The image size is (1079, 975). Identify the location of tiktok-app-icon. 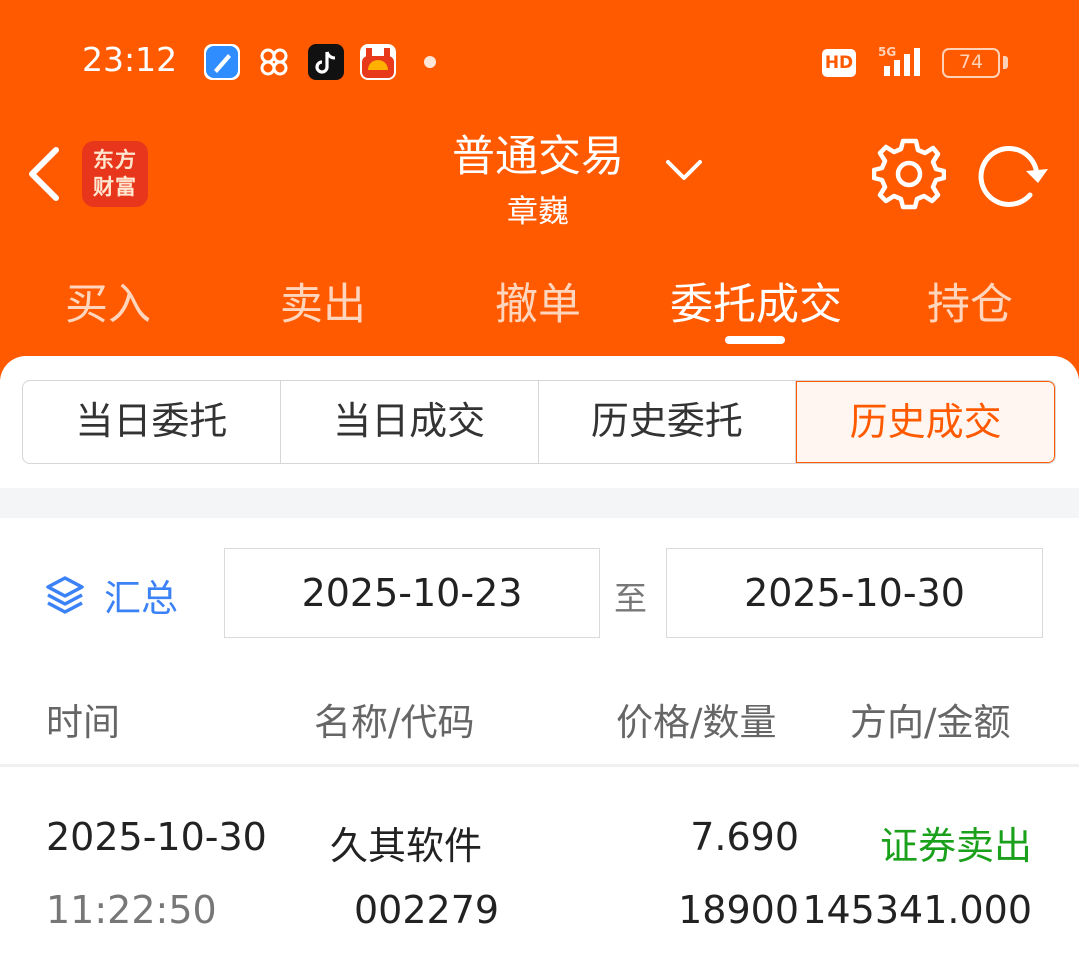
(326, 62).